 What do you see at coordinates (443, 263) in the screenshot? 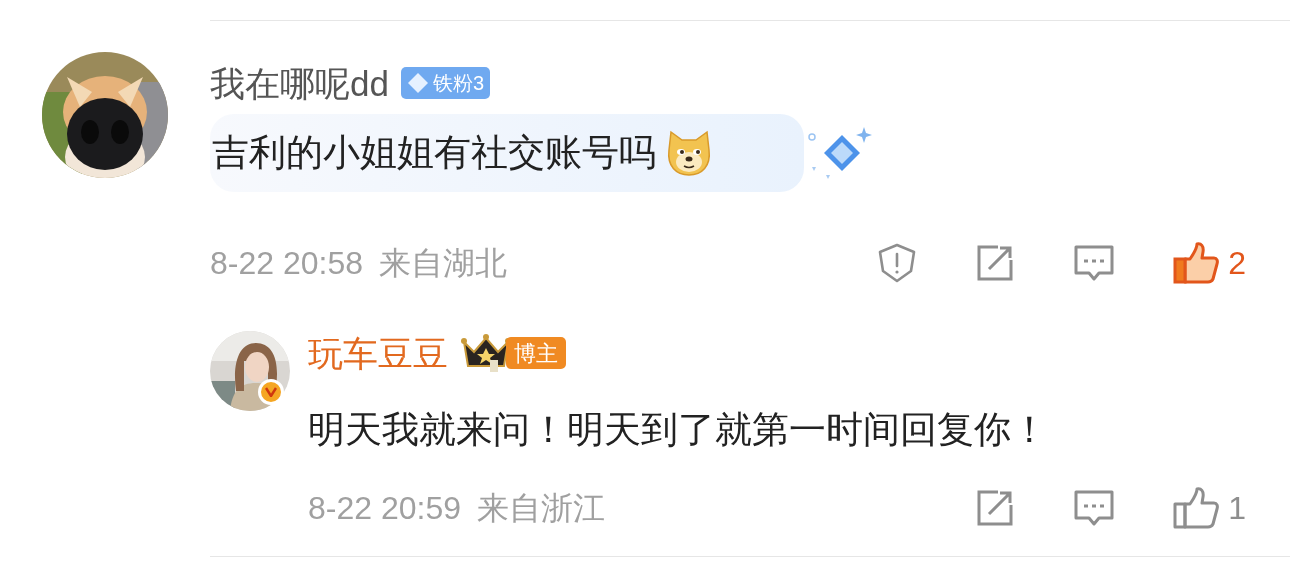
I see `comment-location: 来自湖北` at bounding box center [443, 263].